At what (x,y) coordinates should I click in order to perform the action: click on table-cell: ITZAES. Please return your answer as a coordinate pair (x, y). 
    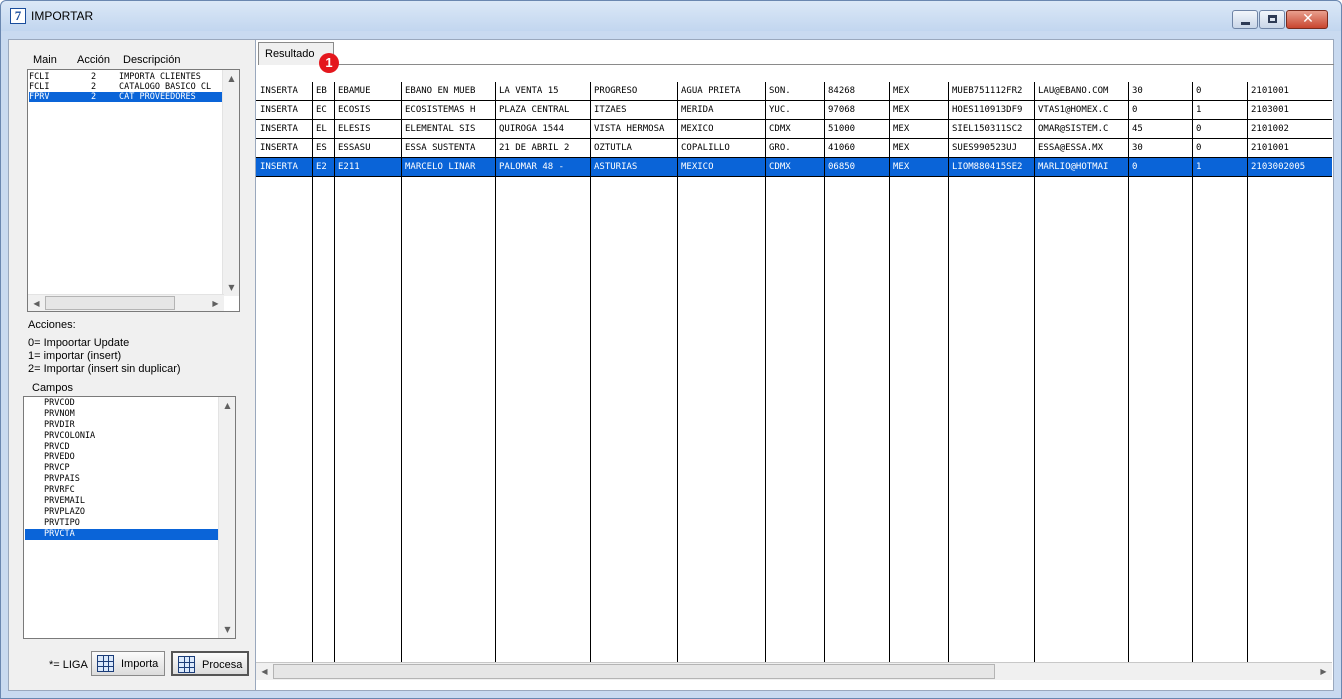
    Looking at the image, I should click on (634, 110).